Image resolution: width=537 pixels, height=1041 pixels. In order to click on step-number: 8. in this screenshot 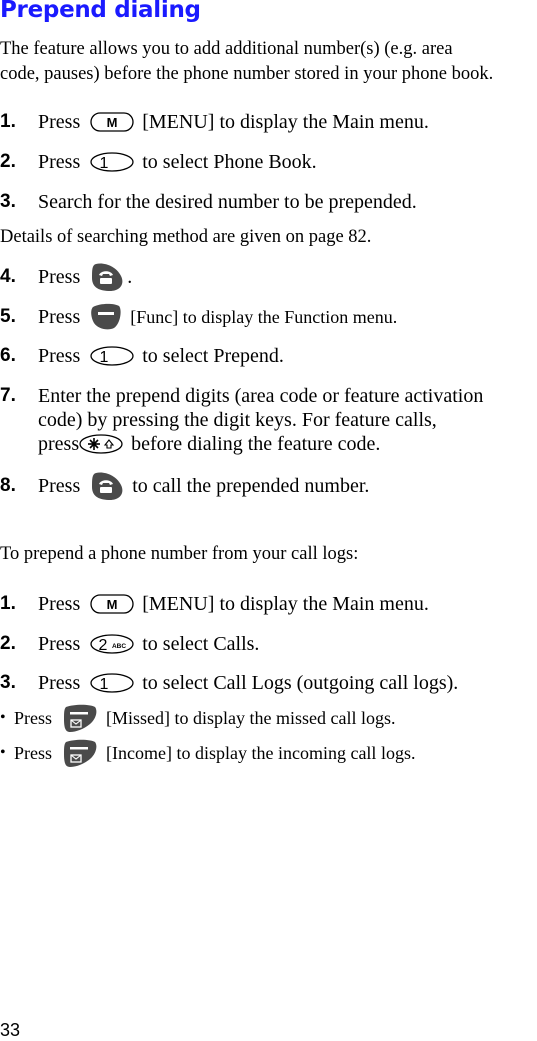, I will do `click(8, 485)`.